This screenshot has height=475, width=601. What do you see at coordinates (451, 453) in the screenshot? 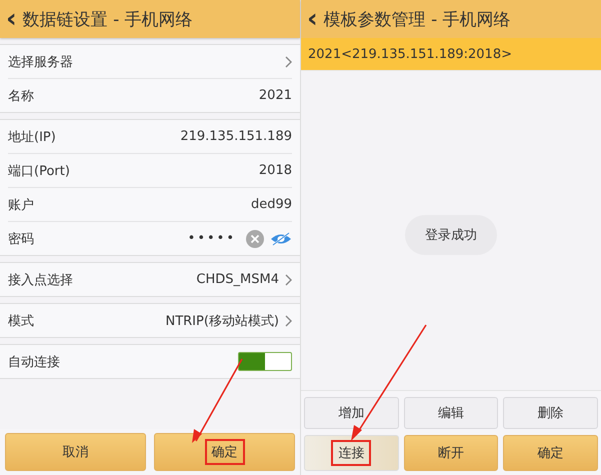
I see `button: 断开` at bounding box center [451, 453].